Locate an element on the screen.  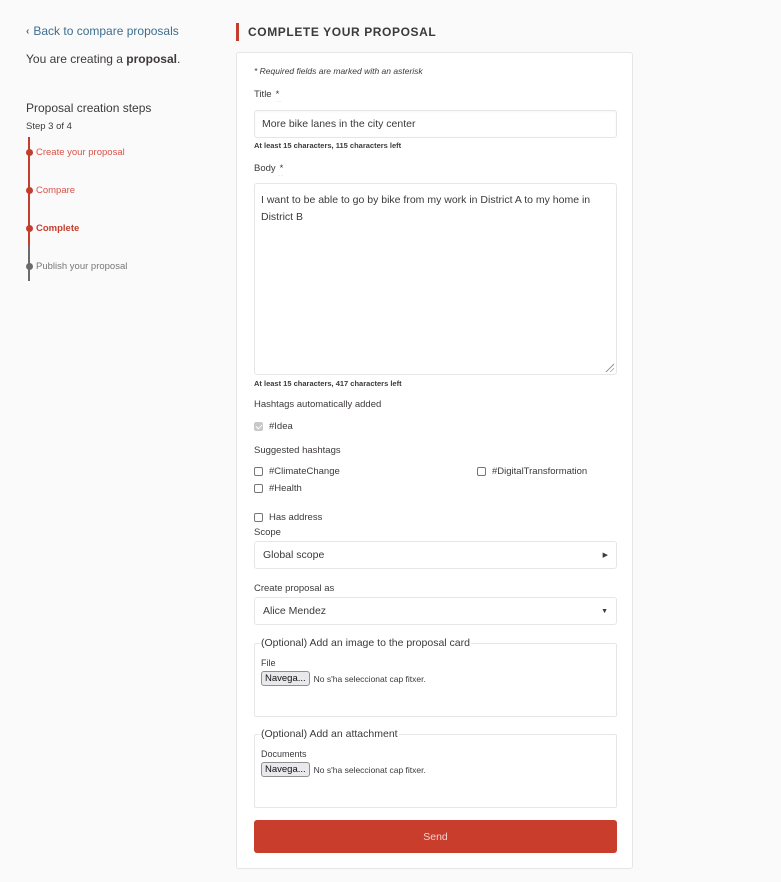
step-complete: Complete is located at coordinates (52, 228).